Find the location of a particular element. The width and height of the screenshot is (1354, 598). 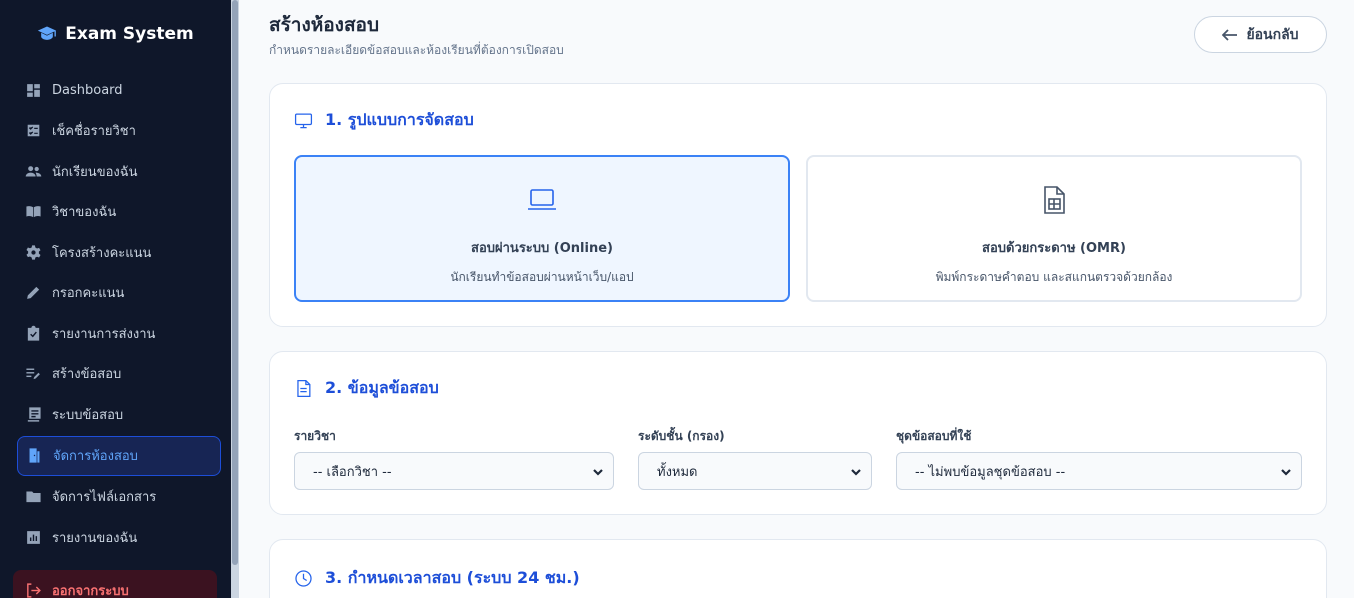

monitor-icon is located at coordinates (303, 121).